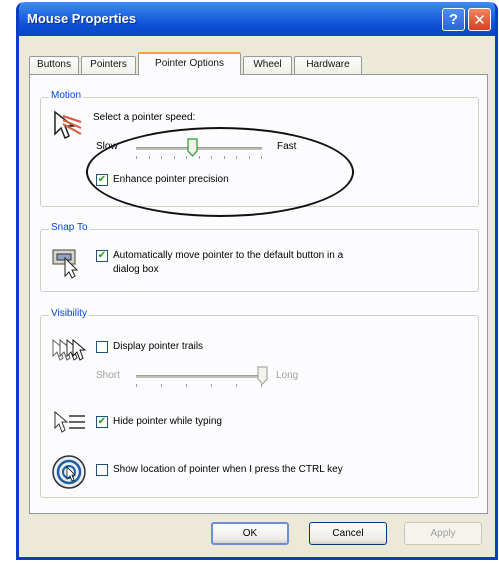  I want to click on pointer-trails-icon, so click(69, 349).